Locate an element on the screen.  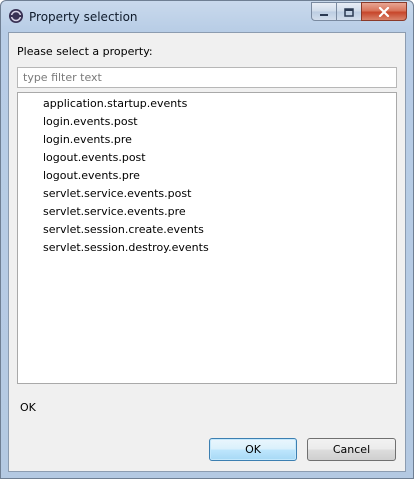
app-icon is located at coordinates (16, 16).